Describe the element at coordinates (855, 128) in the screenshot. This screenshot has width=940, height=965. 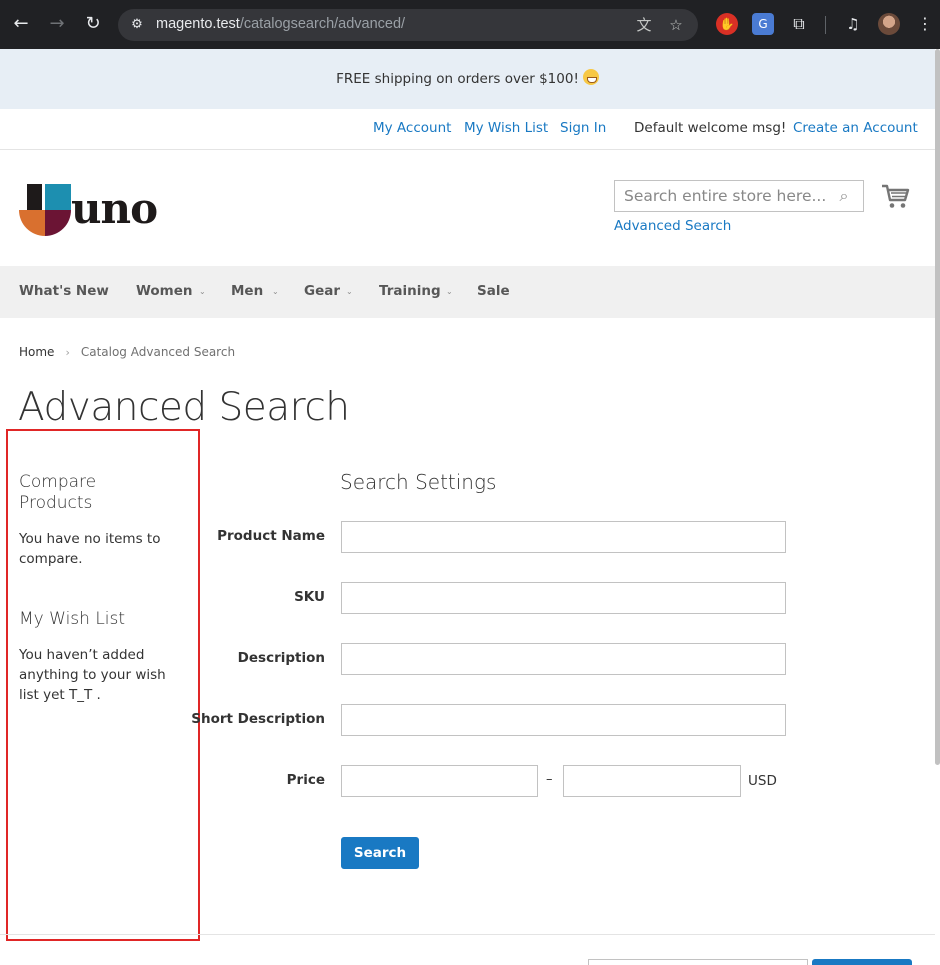
I see `create-account-link: Create an Account` at that location.